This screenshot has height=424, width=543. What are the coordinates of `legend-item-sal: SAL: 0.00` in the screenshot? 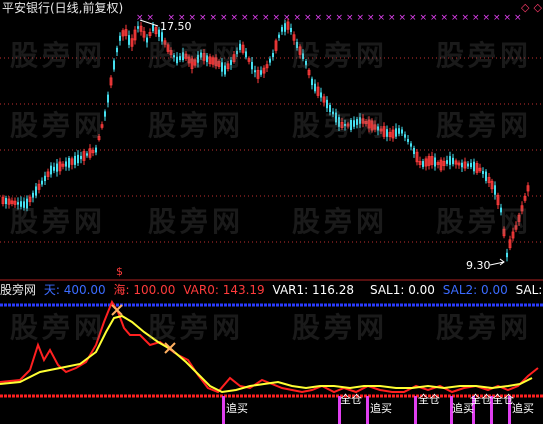 It's located at (529, 290).